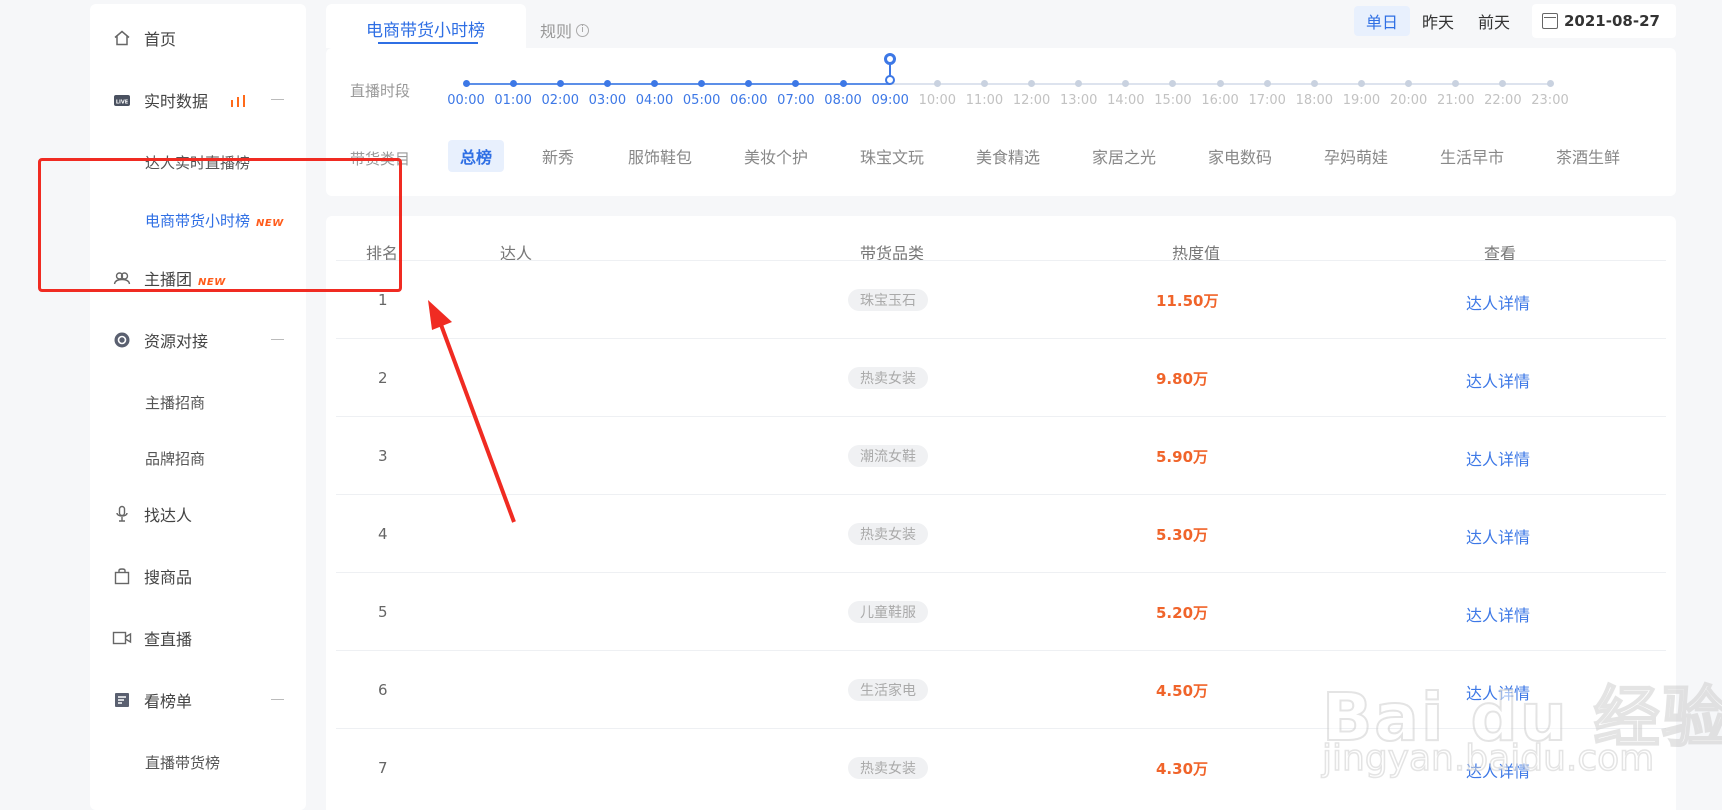 This screenshot has width=1722, height=810. Describe the element at coordinates (654, 100) in the screenshot. I see `time-slot-label: 04:00` at that location.